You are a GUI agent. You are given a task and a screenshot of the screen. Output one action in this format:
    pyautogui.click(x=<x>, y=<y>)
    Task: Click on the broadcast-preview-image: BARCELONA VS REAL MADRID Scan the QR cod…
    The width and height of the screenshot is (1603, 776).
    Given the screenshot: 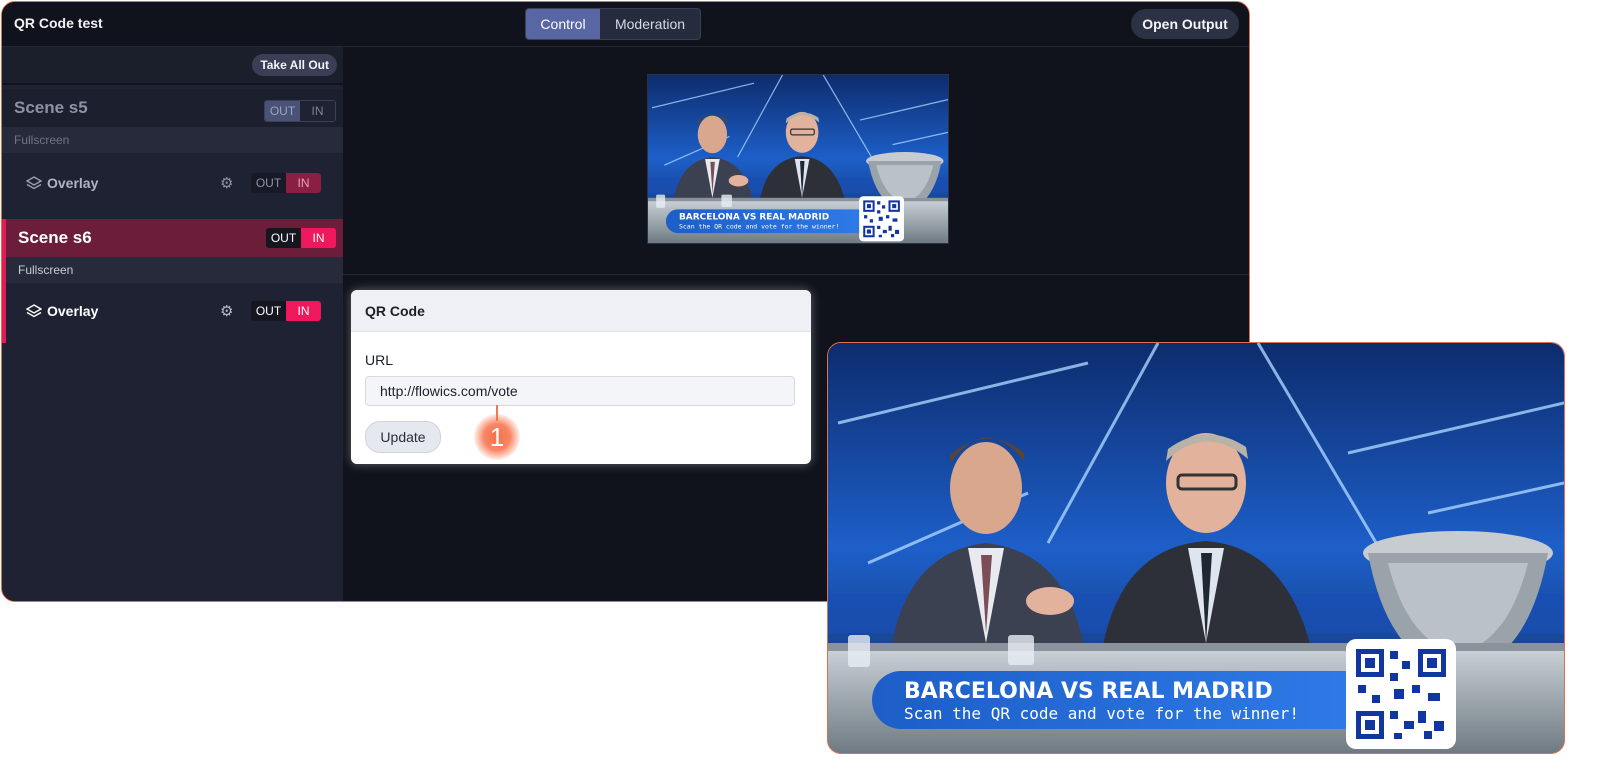 What is the action you would take?
    pyautogui.click(x=798, y=159)
    